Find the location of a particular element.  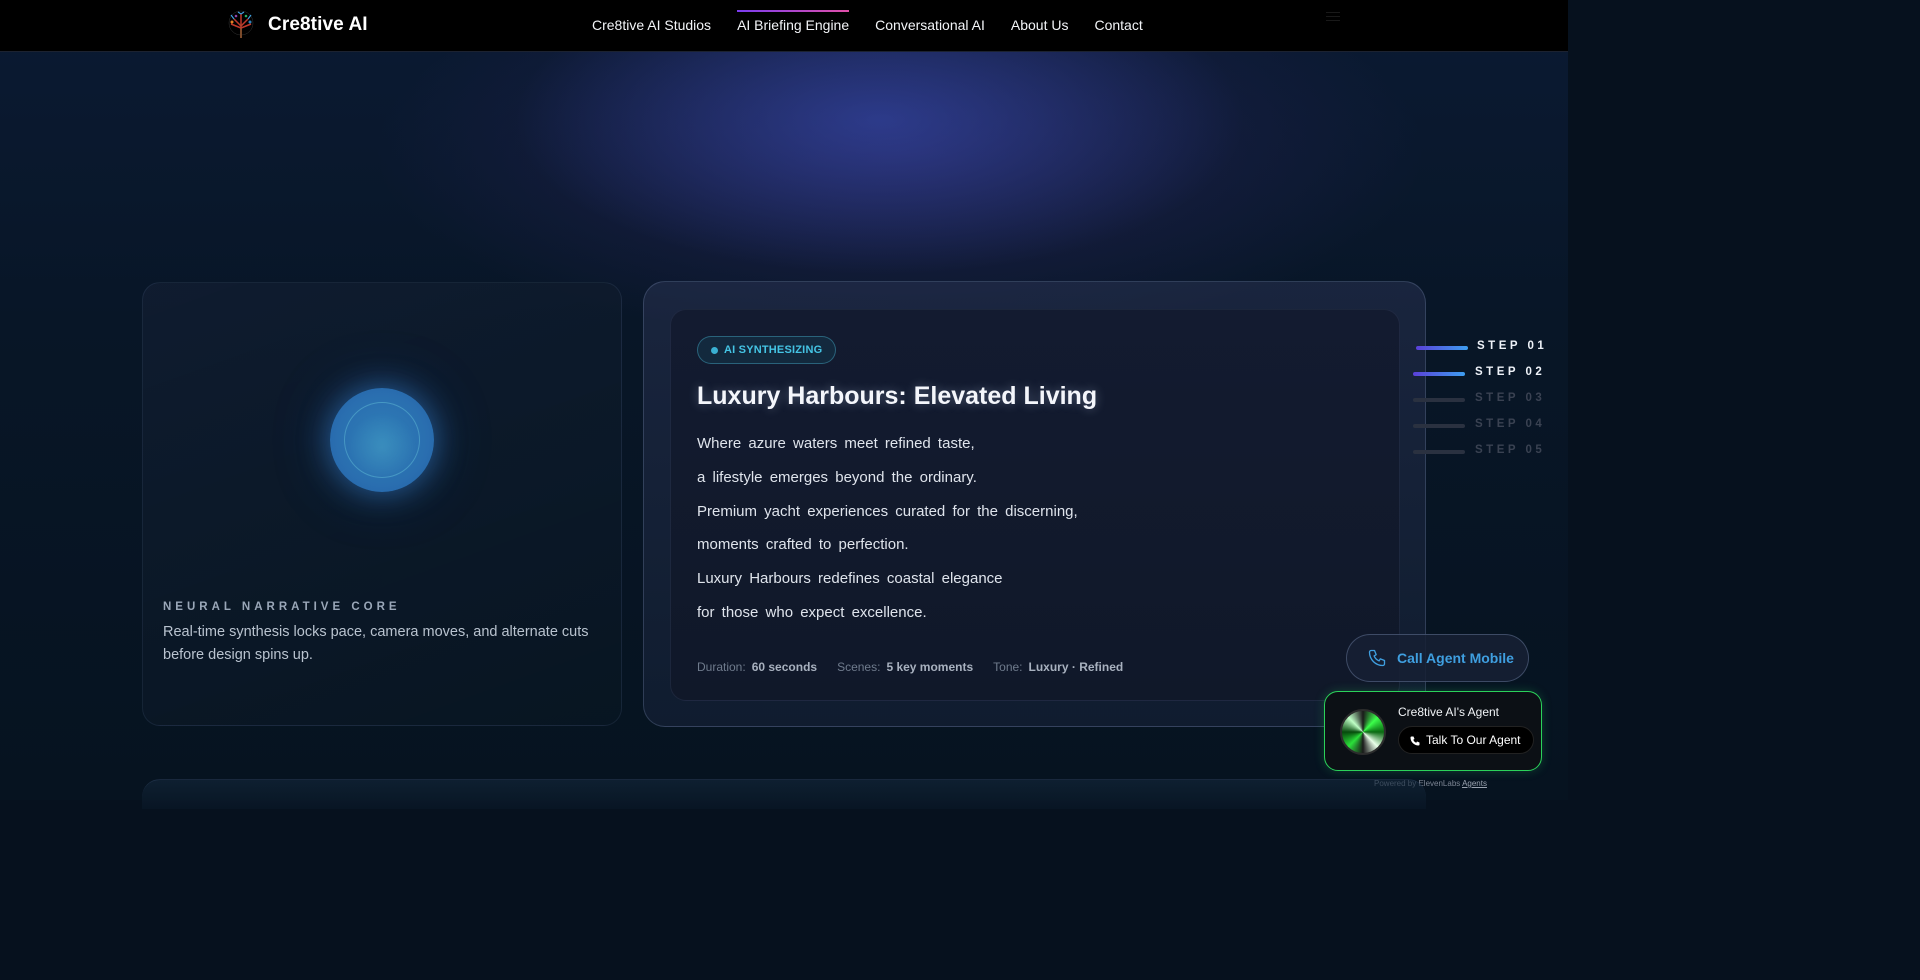

agents-link: Agents is located at coordinates (1474, 783).